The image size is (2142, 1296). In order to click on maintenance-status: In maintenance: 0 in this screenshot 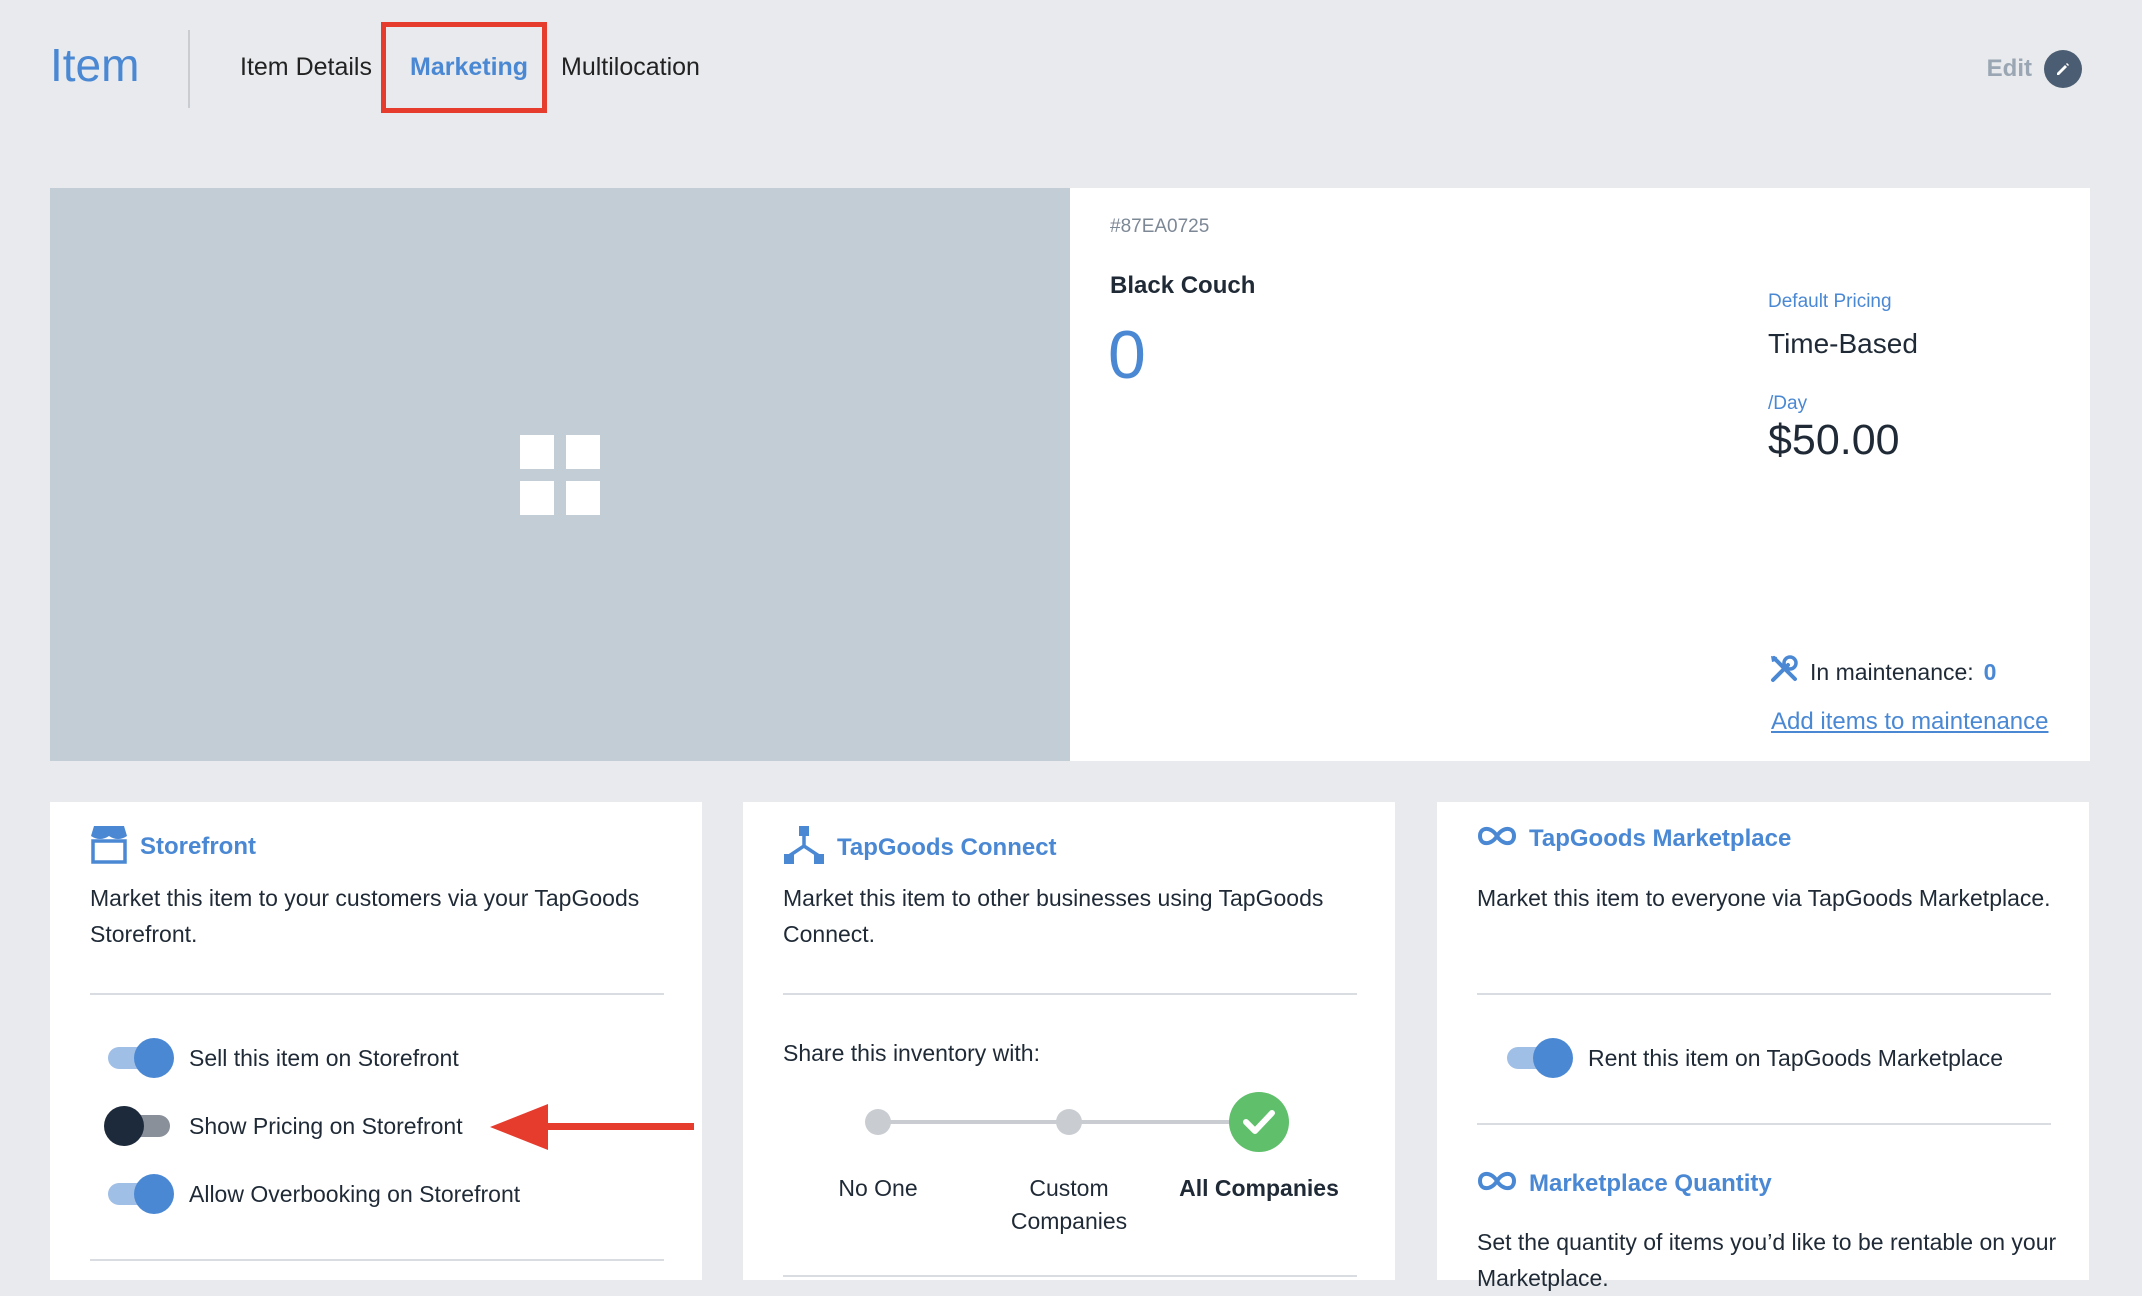, I will do `click(1882, 672)`.